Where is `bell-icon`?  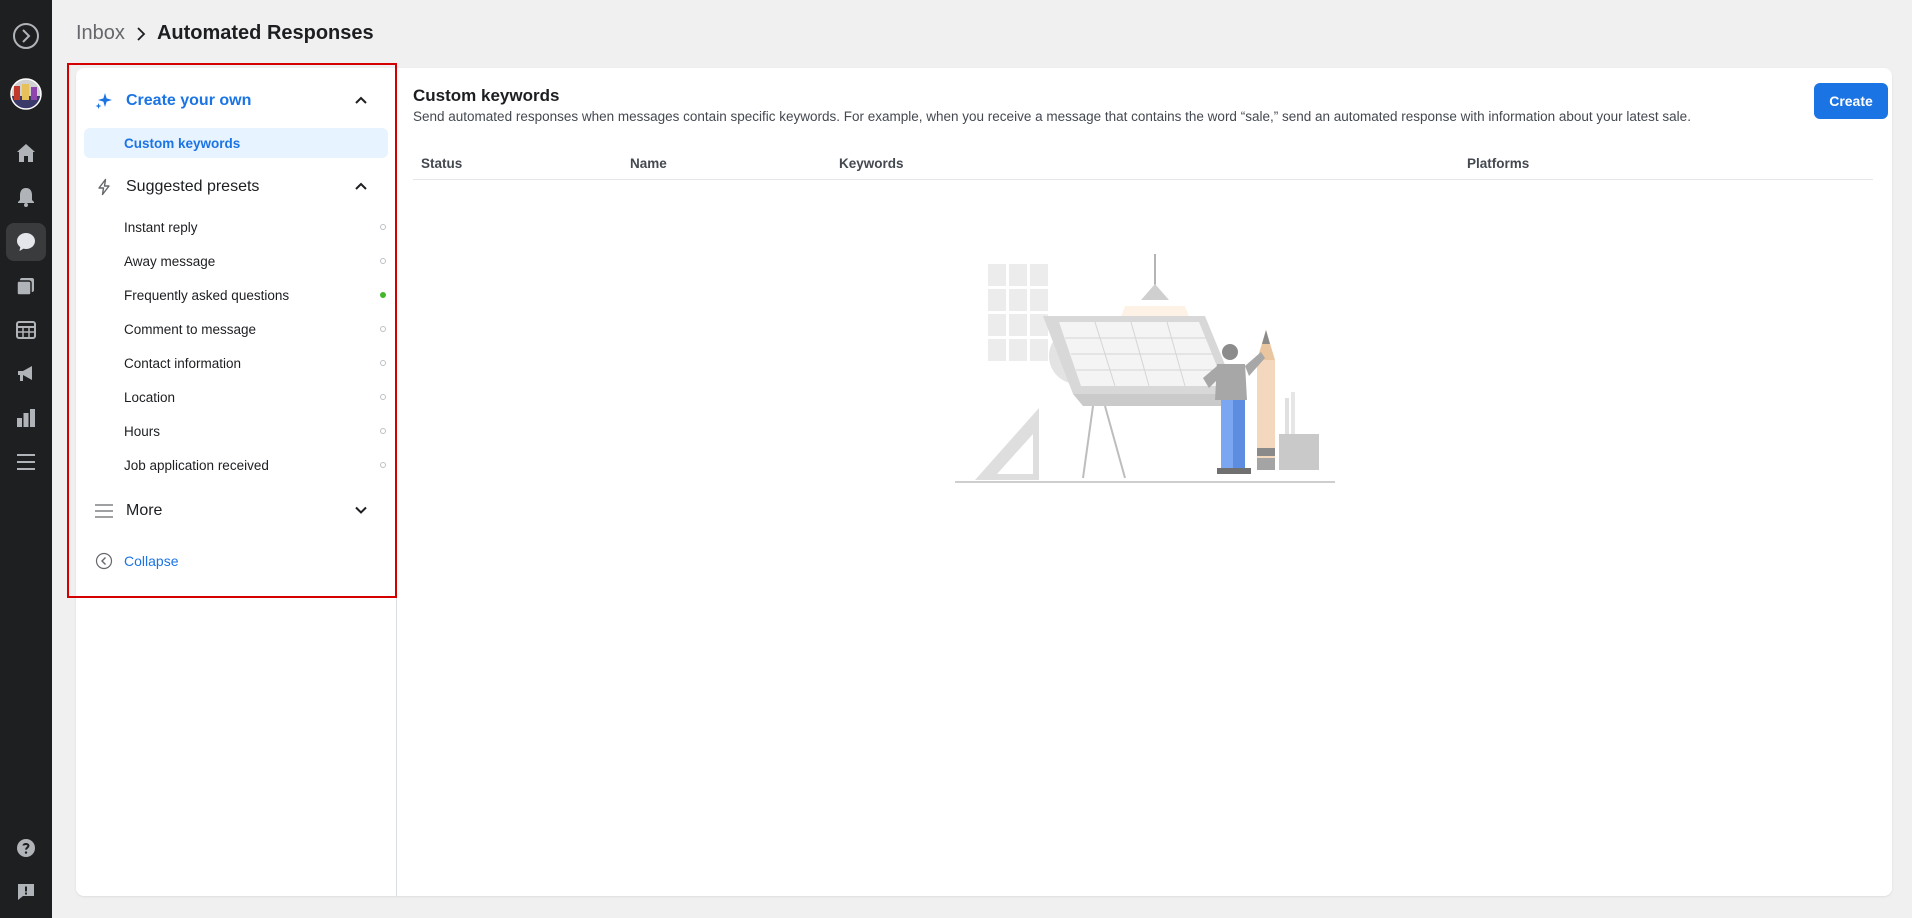 bell-icon is located at coordinates (26, 197).